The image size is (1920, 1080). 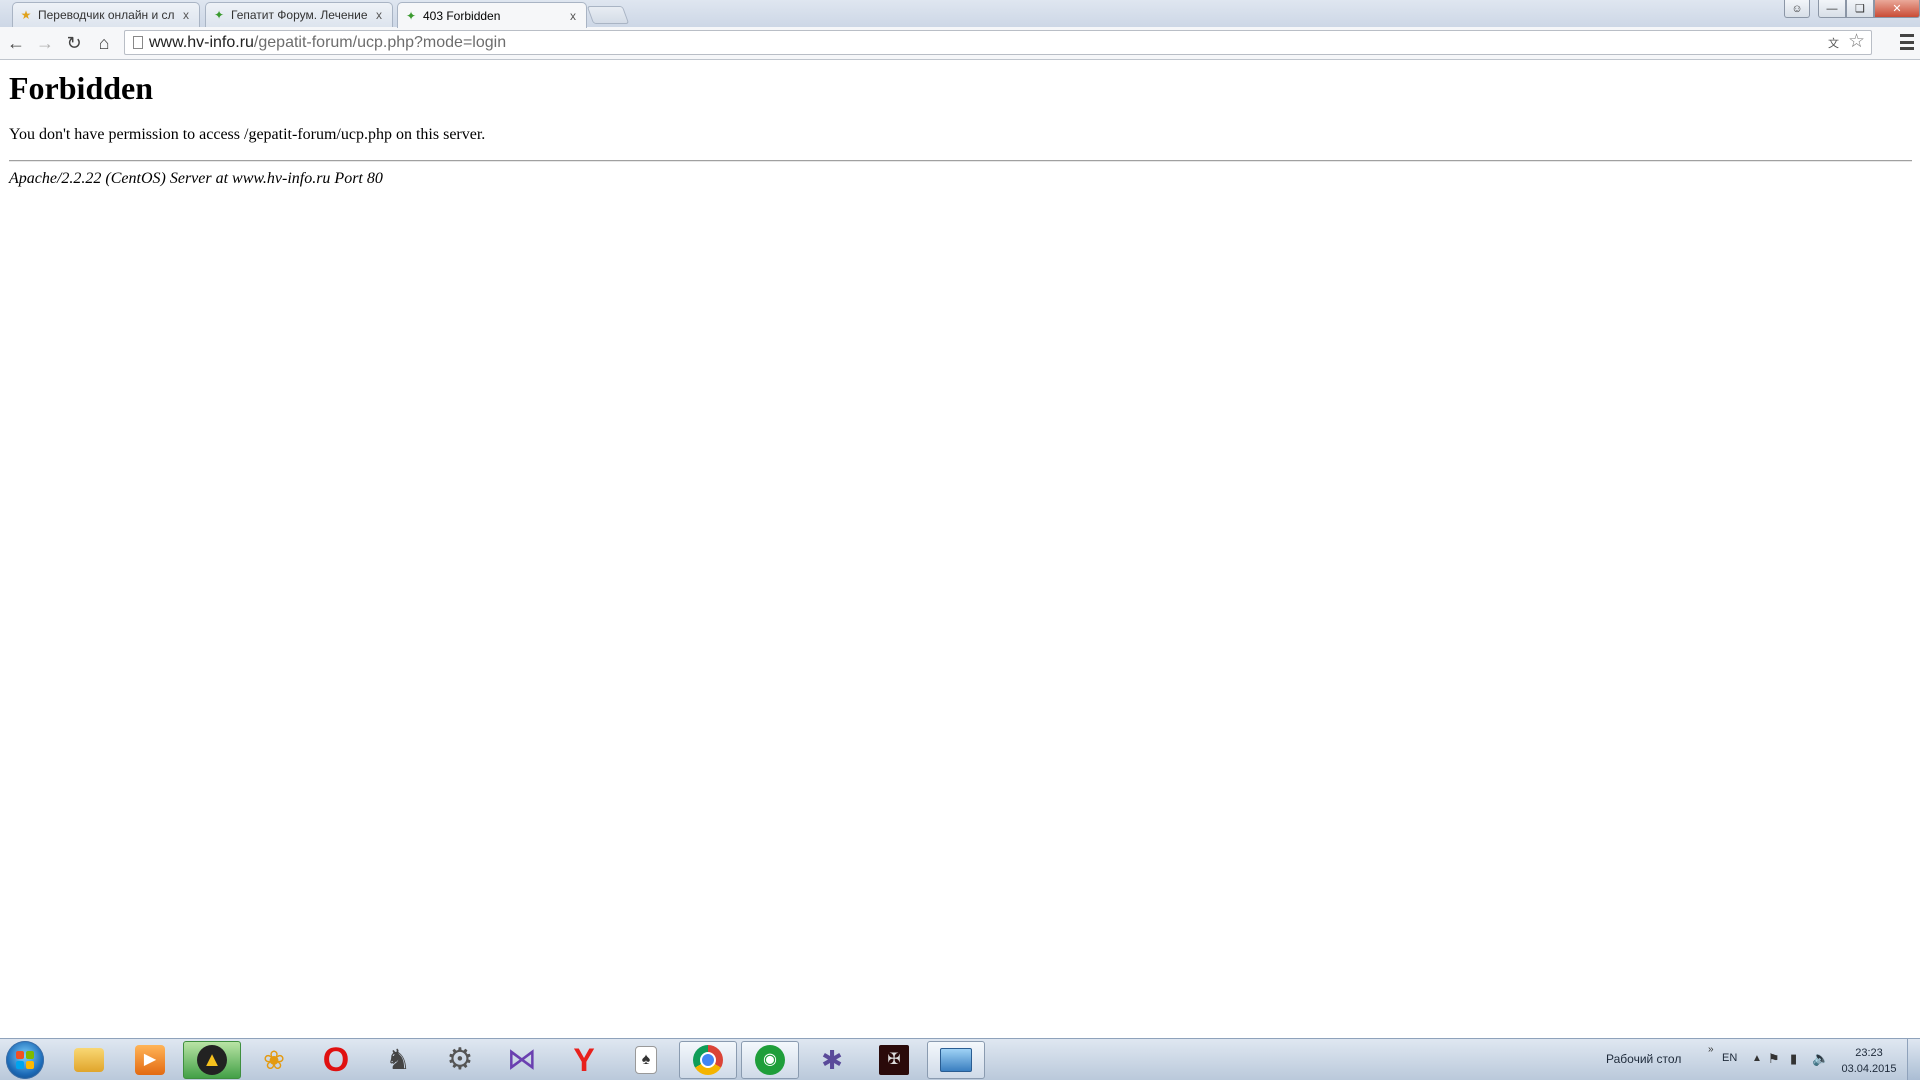 What do you see at coordinates (16, 43) in the screenshot?
I see `back-arrow-icon: ←` at bounding box center [16, 43].